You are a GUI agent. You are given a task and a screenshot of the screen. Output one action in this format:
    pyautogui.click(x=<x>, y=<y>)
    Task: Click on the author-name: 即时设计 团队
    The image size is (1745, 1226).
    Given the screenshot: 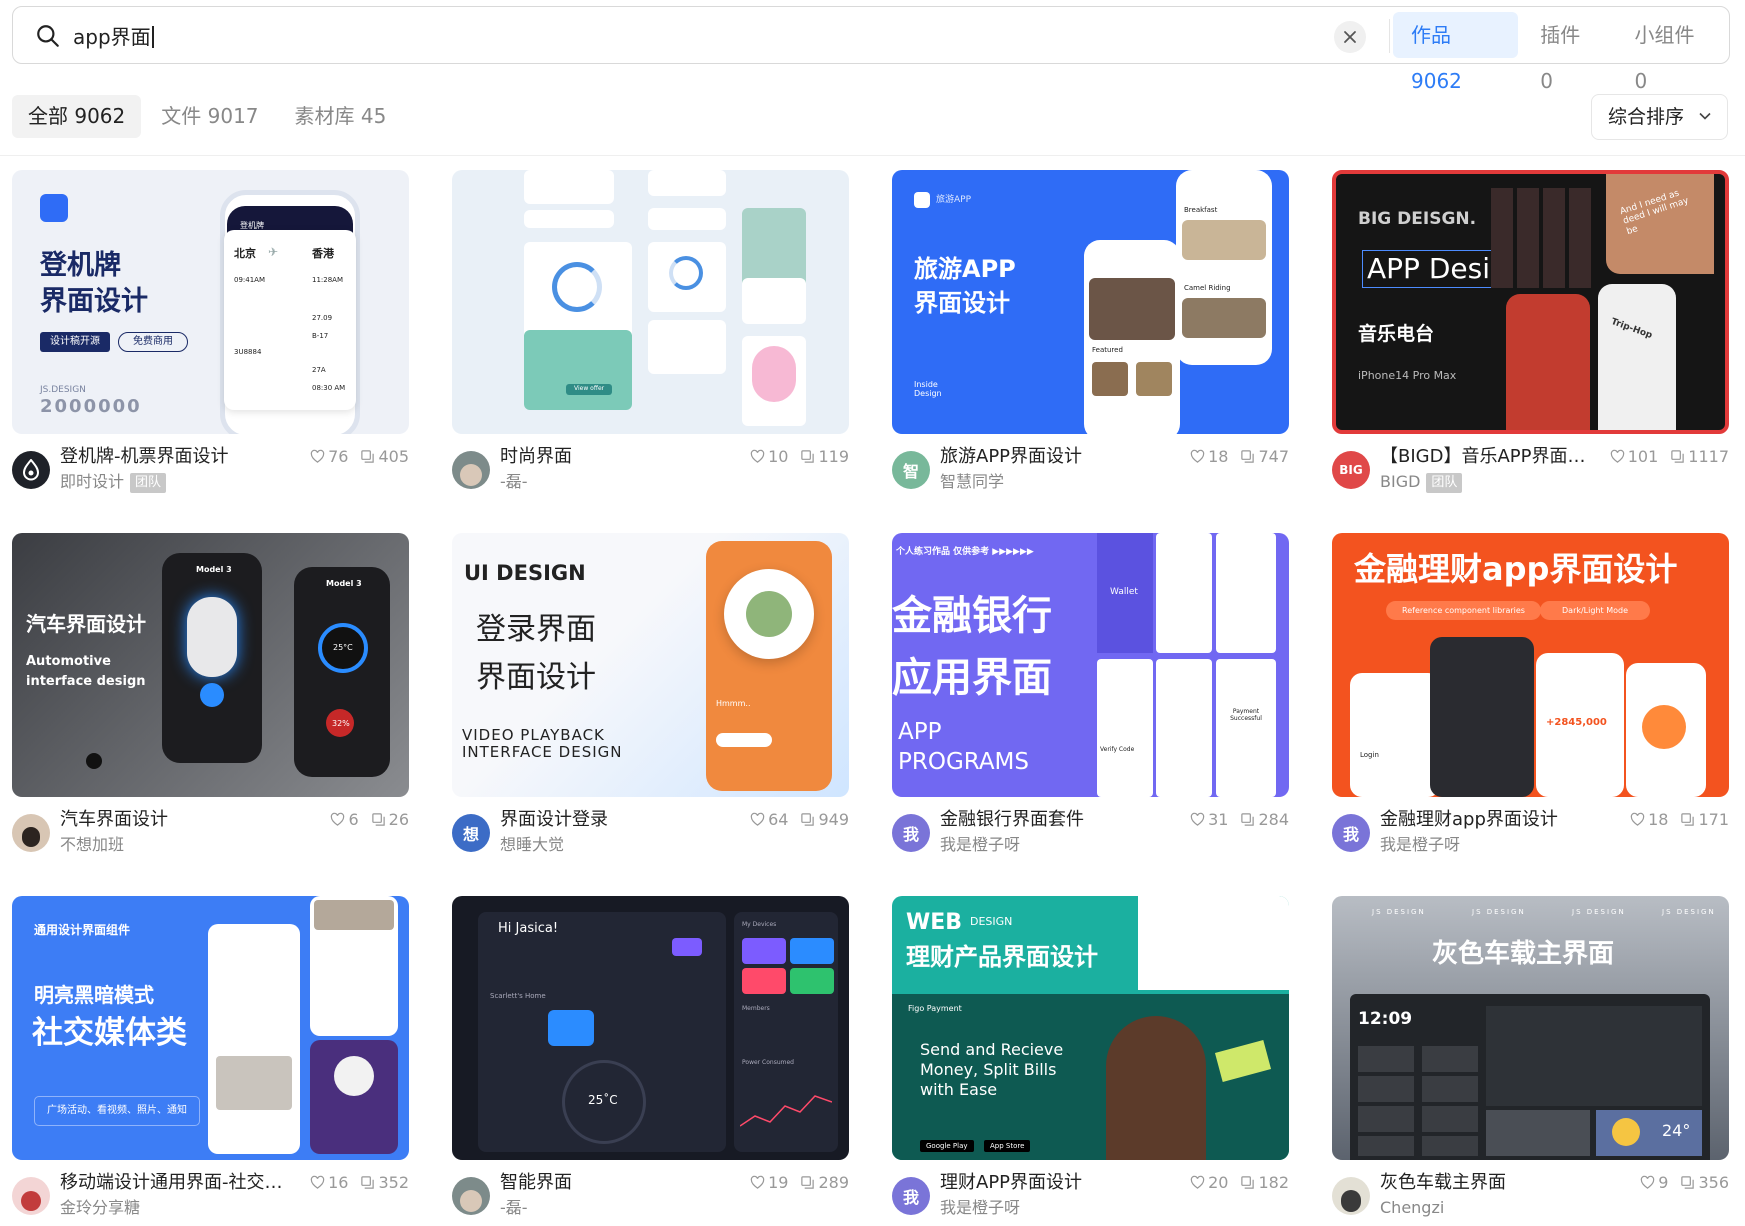 What is the action you would take?
    pyautogui.click(x=113, y=482)
    